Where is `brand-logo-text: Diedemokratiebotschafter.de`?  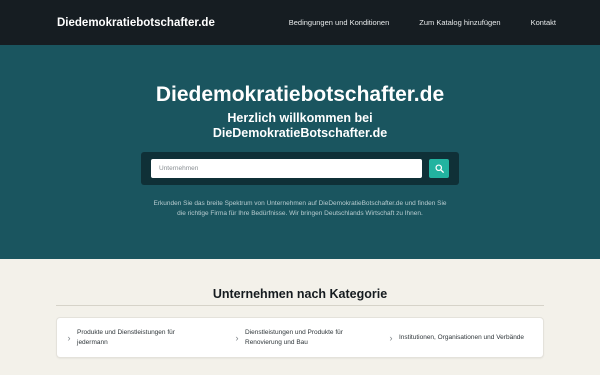 brand-logo-text: Diedemokratiebotschafter.de is located at coordinates (136, 23).